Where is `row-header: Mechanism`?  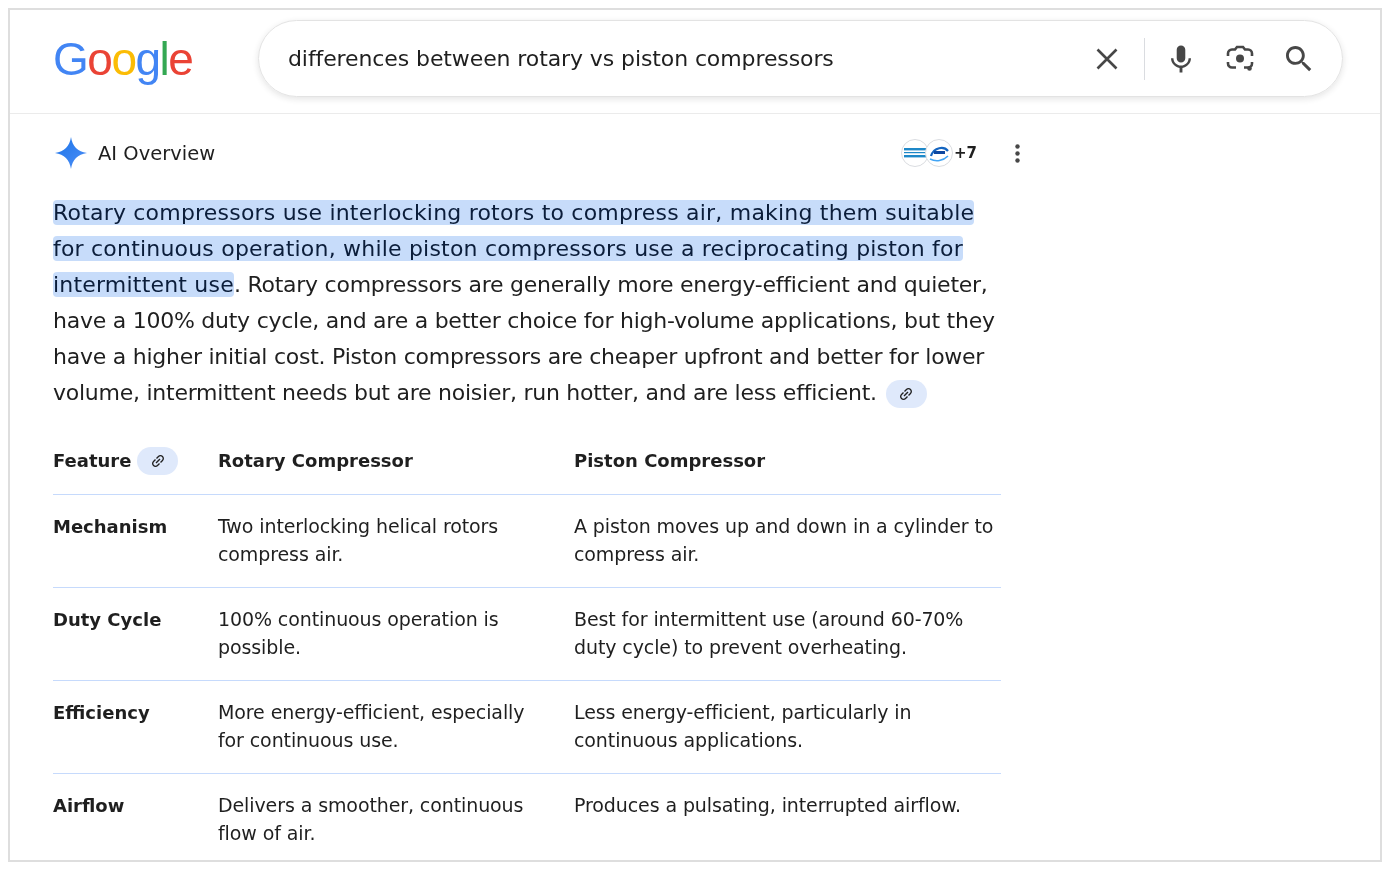 row-header: Mechanism is located at coordinates (110, 526).